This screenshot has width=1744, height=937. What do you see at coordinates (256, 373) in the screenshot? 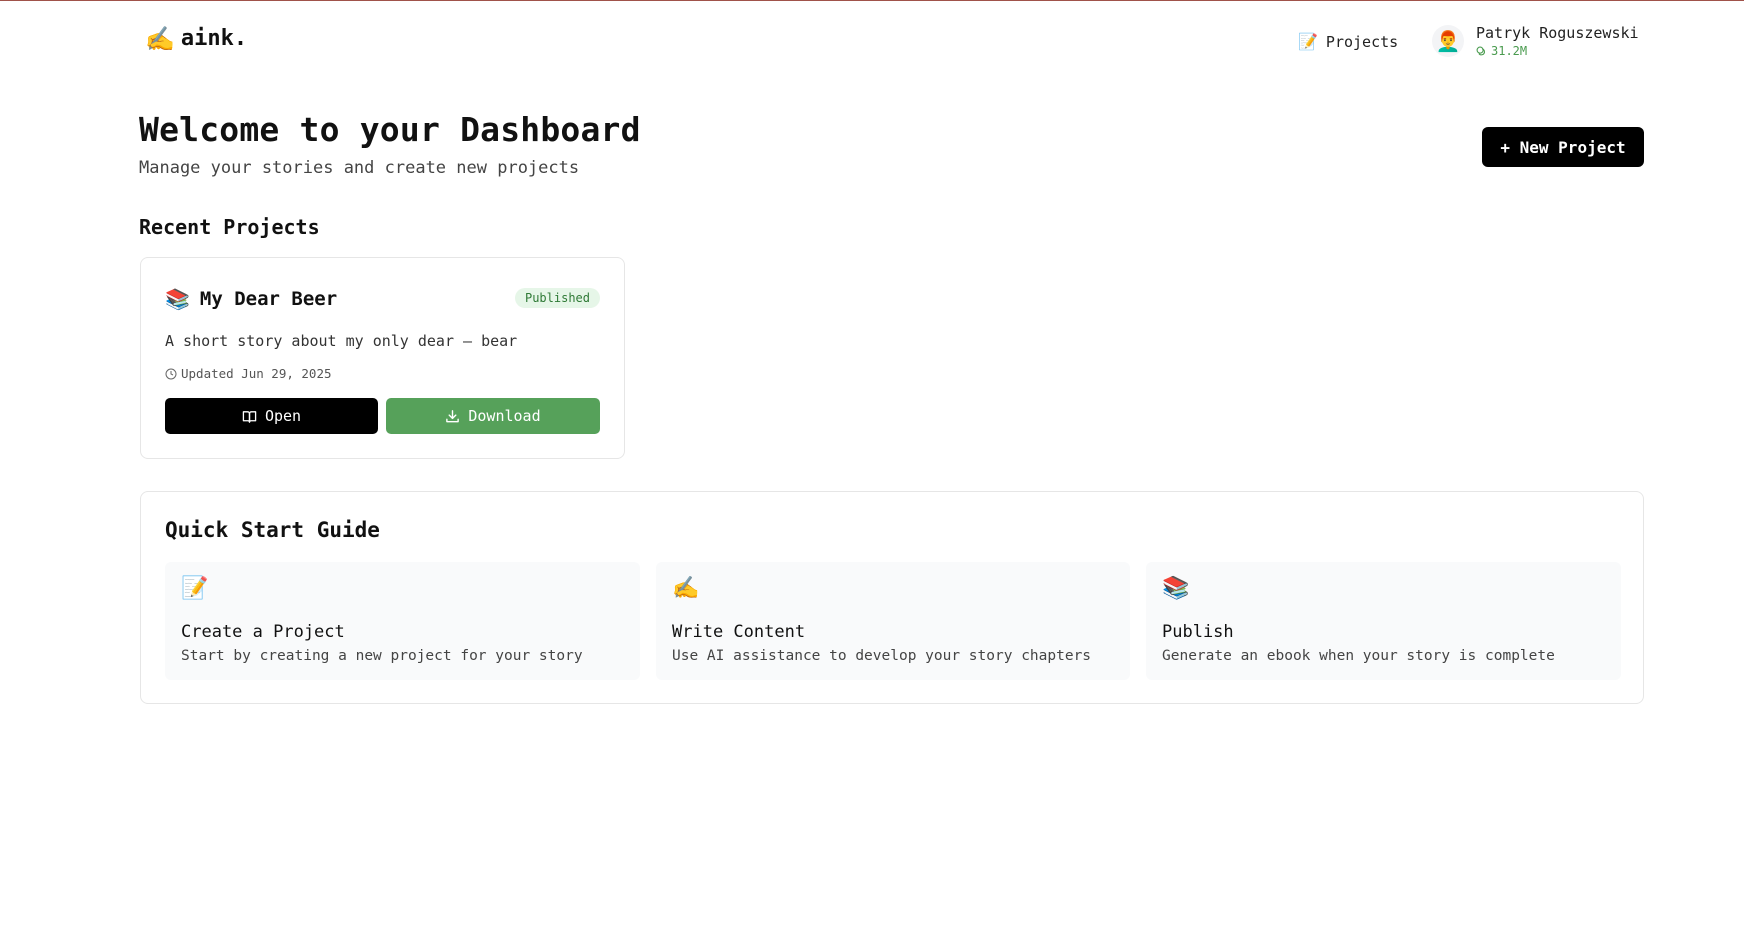
I see `project-updated-text: Updated Jun 29, 2025` at bounding box center [256, 373].